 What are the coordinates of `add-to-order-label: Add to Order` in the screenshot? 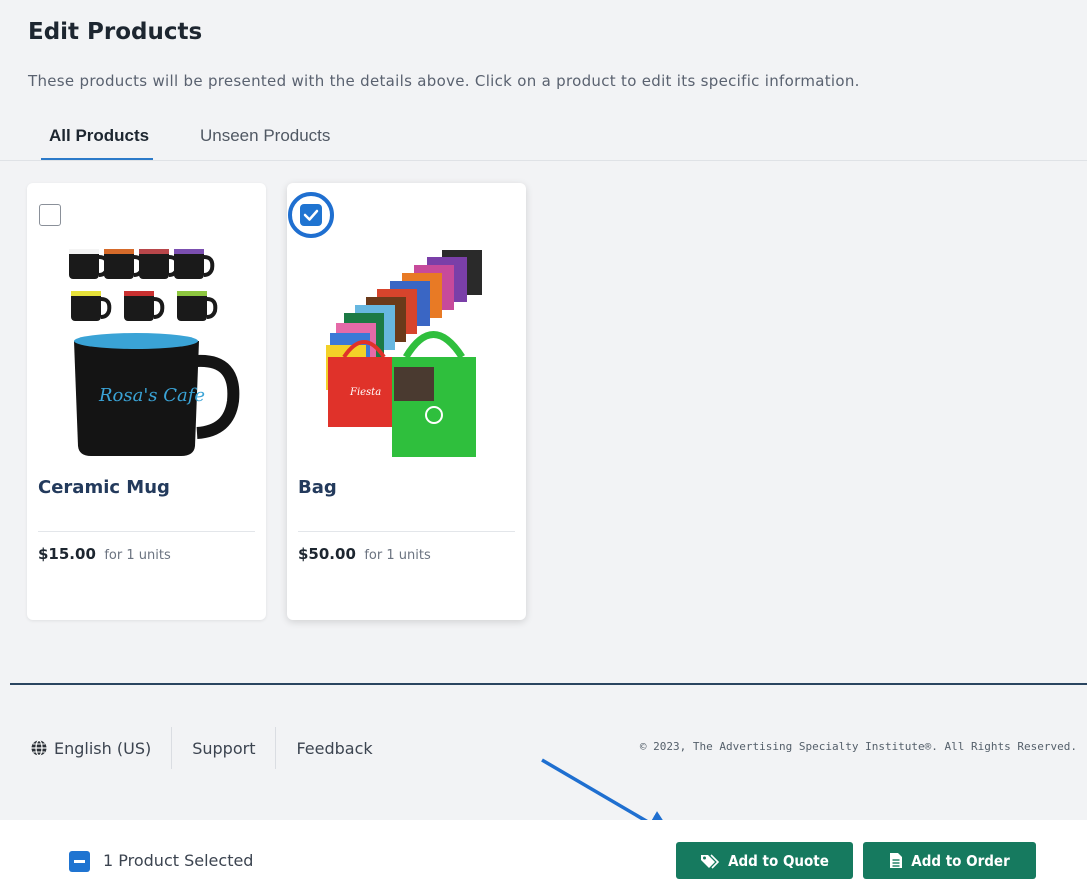 It's located at (960, 860).